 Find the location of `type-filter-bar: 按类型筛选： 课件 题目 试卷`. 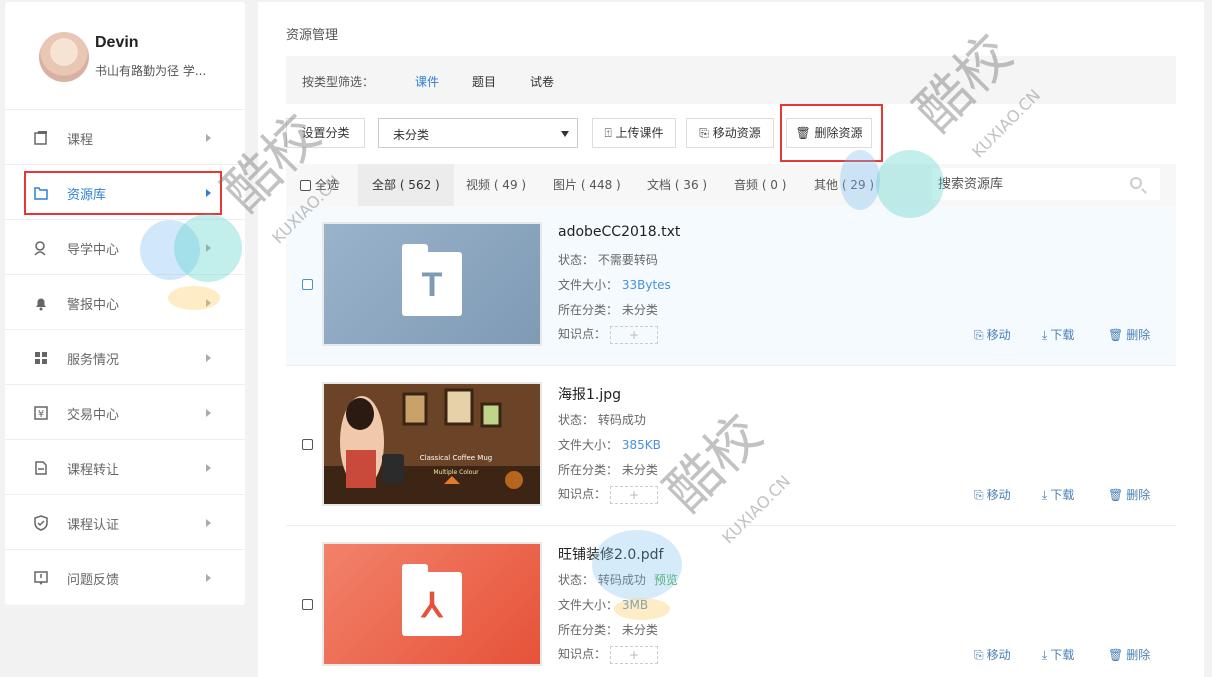

type-filter-bar: 按类型筛选： 课件 题目 试卷 is located at coordinates (731, 80).